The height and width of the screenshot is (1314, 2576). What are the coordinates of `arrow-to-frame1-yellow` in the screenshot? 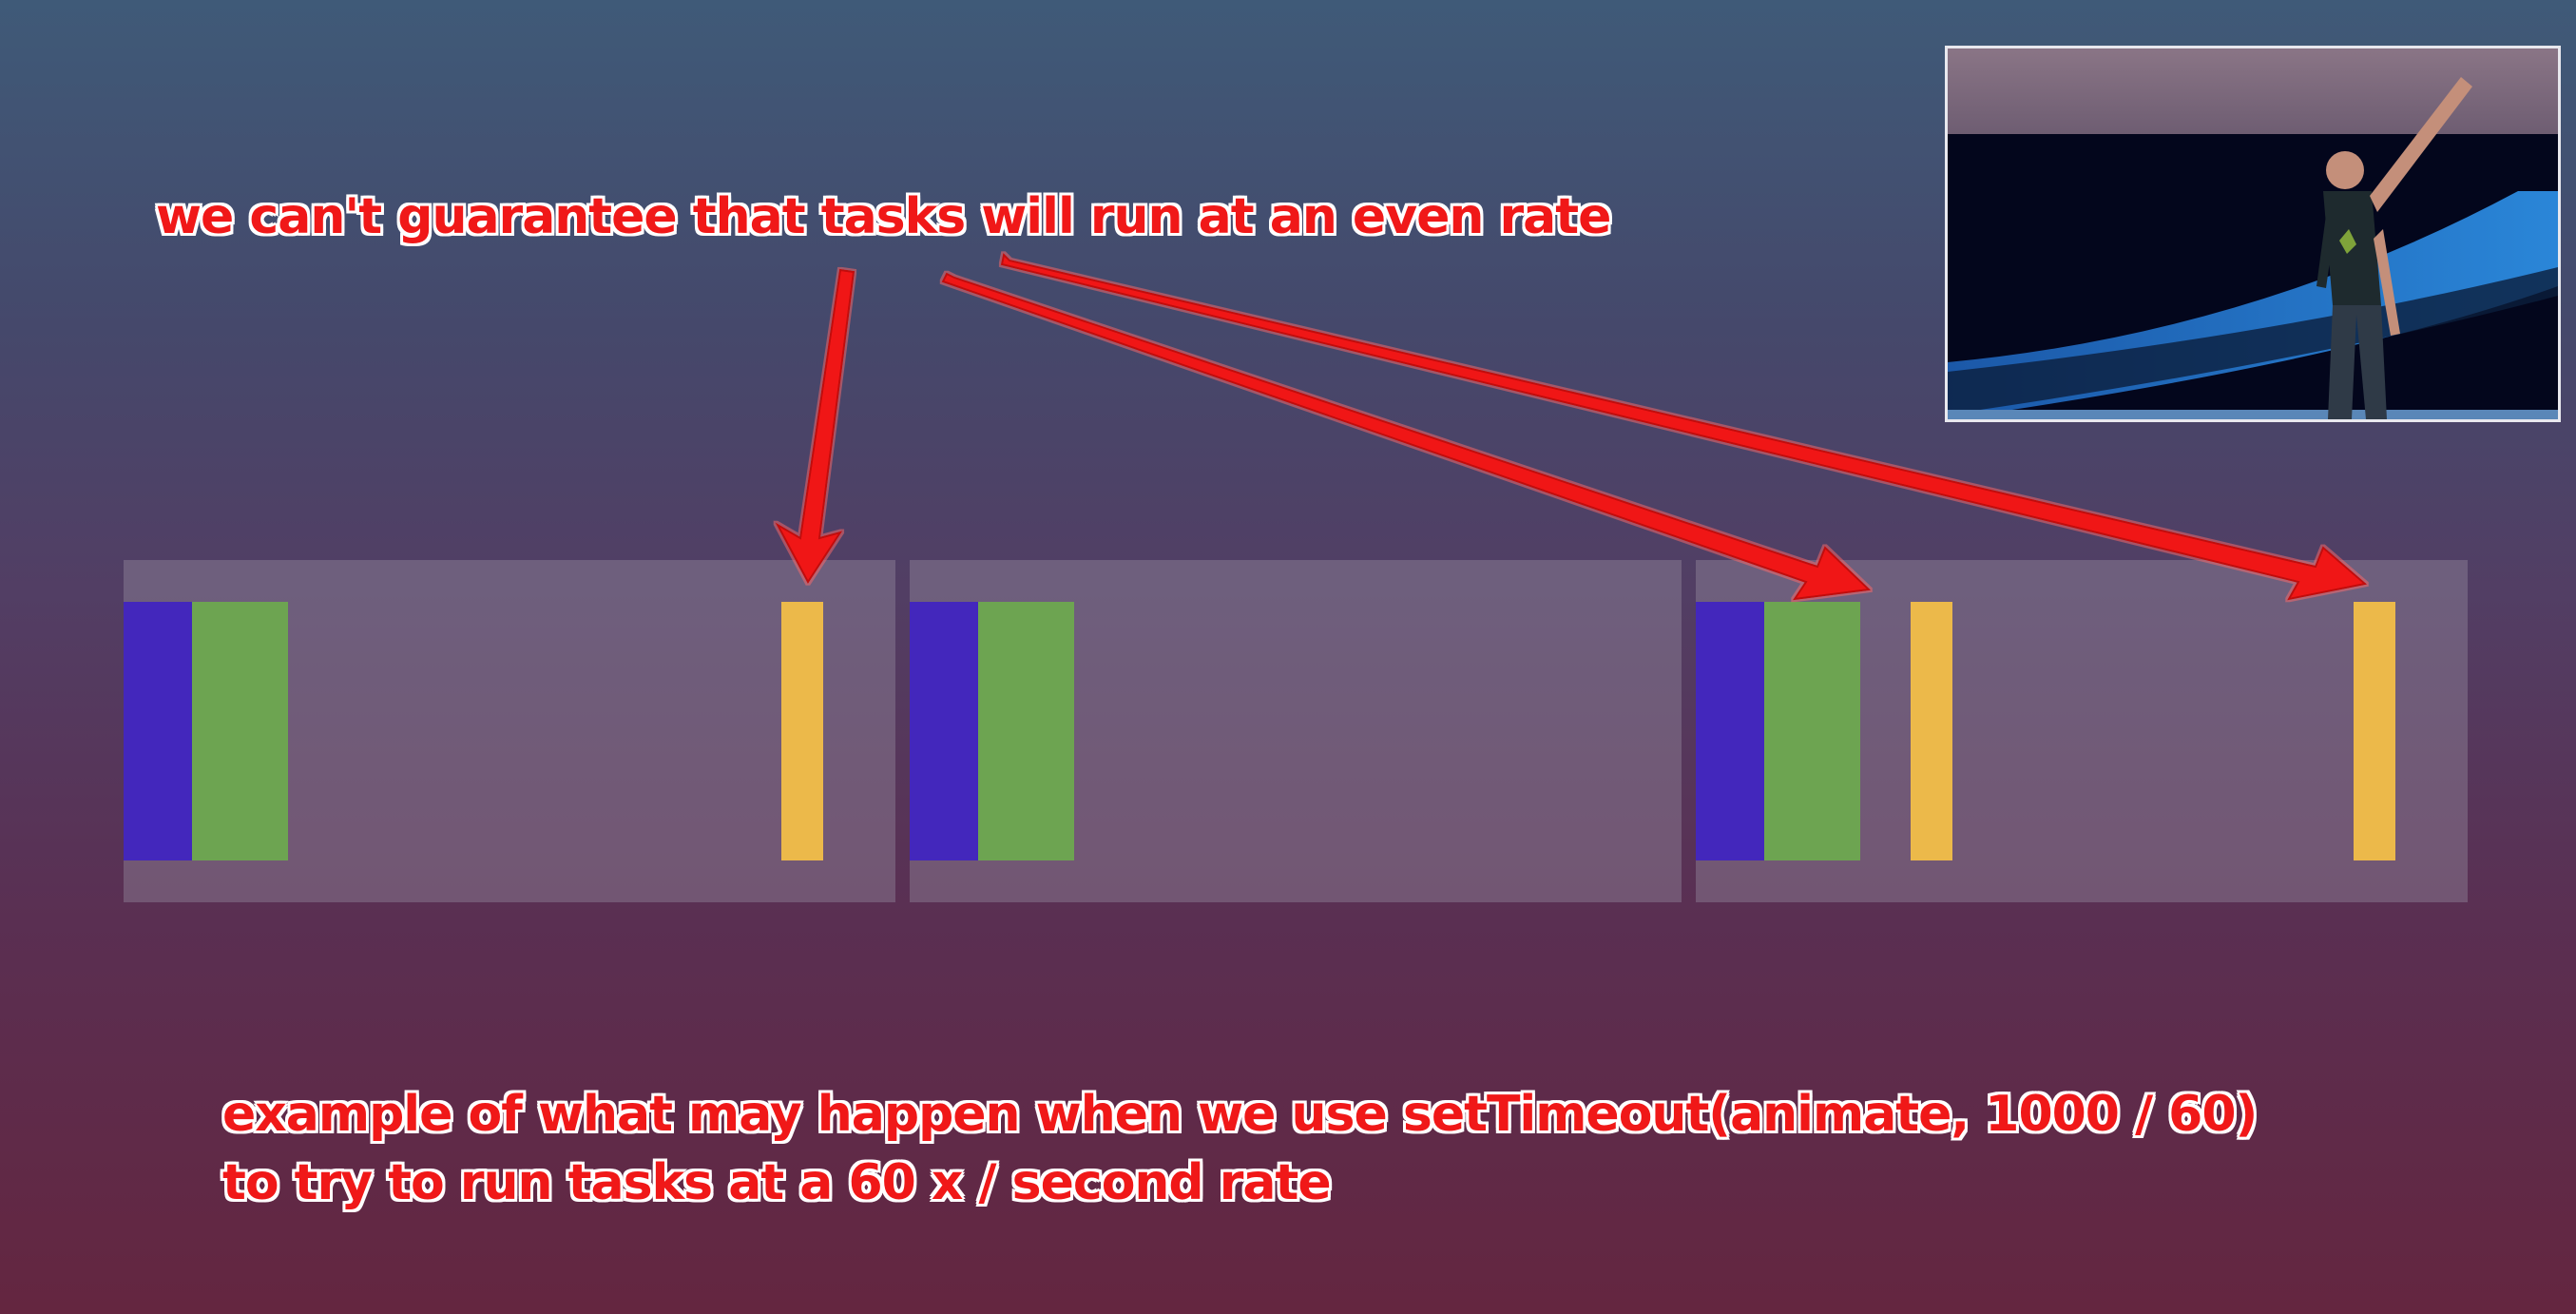 It's located at (815, 426).